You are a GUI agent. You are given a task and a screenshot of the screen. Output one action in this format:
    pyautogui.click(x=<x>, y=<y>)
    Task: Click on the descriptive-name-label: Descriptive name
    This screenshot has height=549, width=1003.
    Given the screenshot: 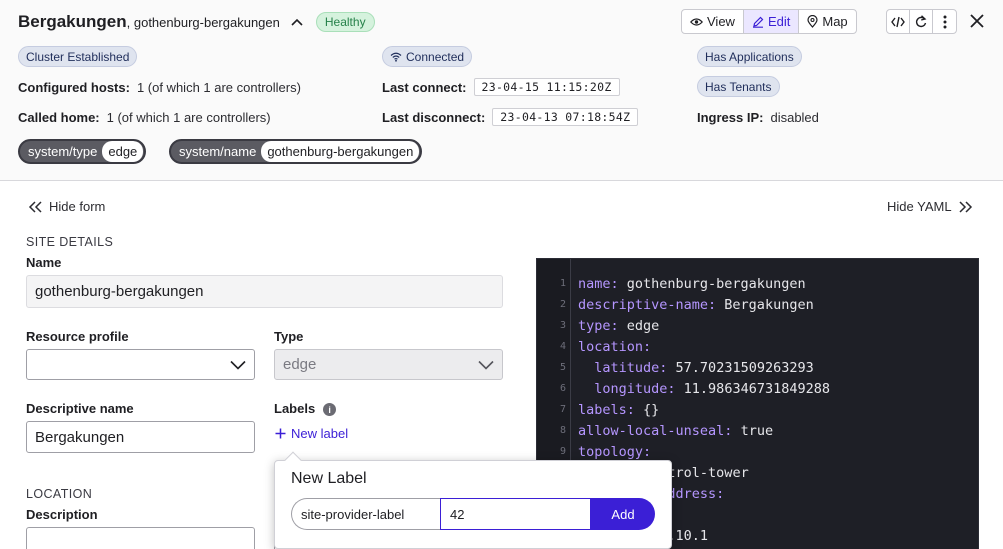 What is the action you would take?
    pyautogui.click(x=80, y=408)
    